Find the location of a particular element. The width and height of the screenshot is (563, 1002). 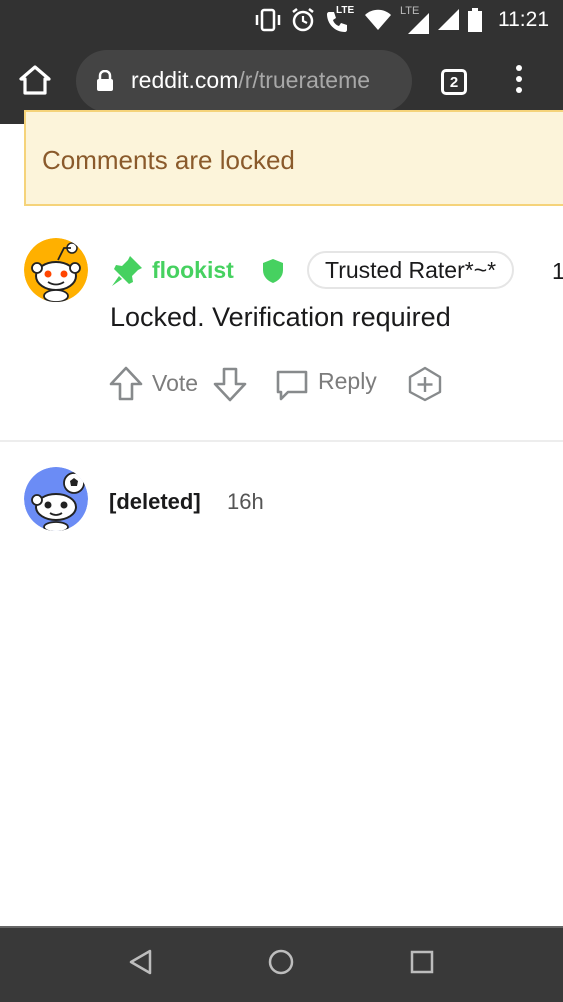

clock: 11:21 is located at coordinates (523, 19).